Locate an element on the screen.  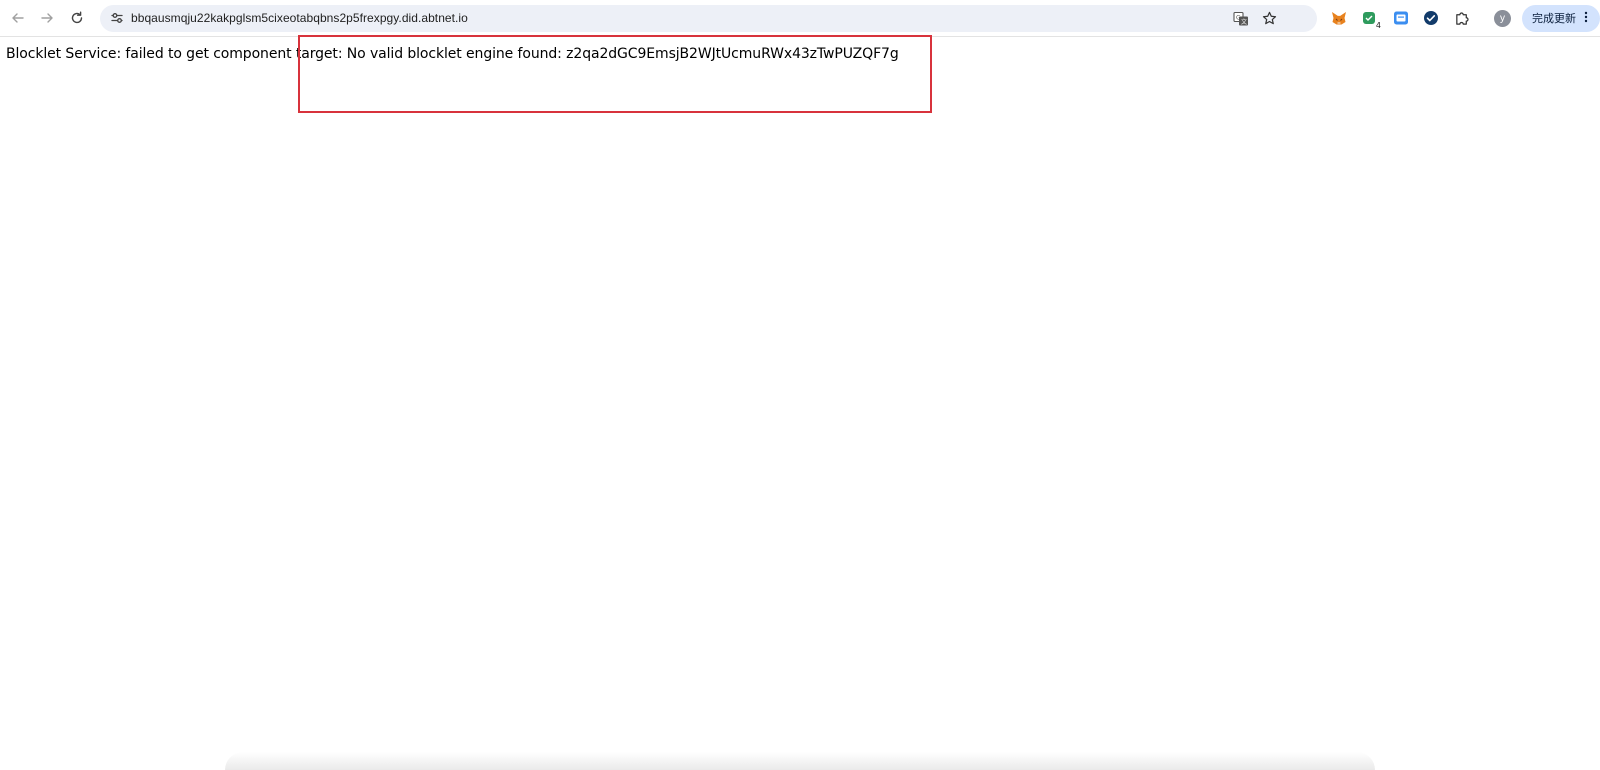
reload-icon is located at coordinates (77, 17).